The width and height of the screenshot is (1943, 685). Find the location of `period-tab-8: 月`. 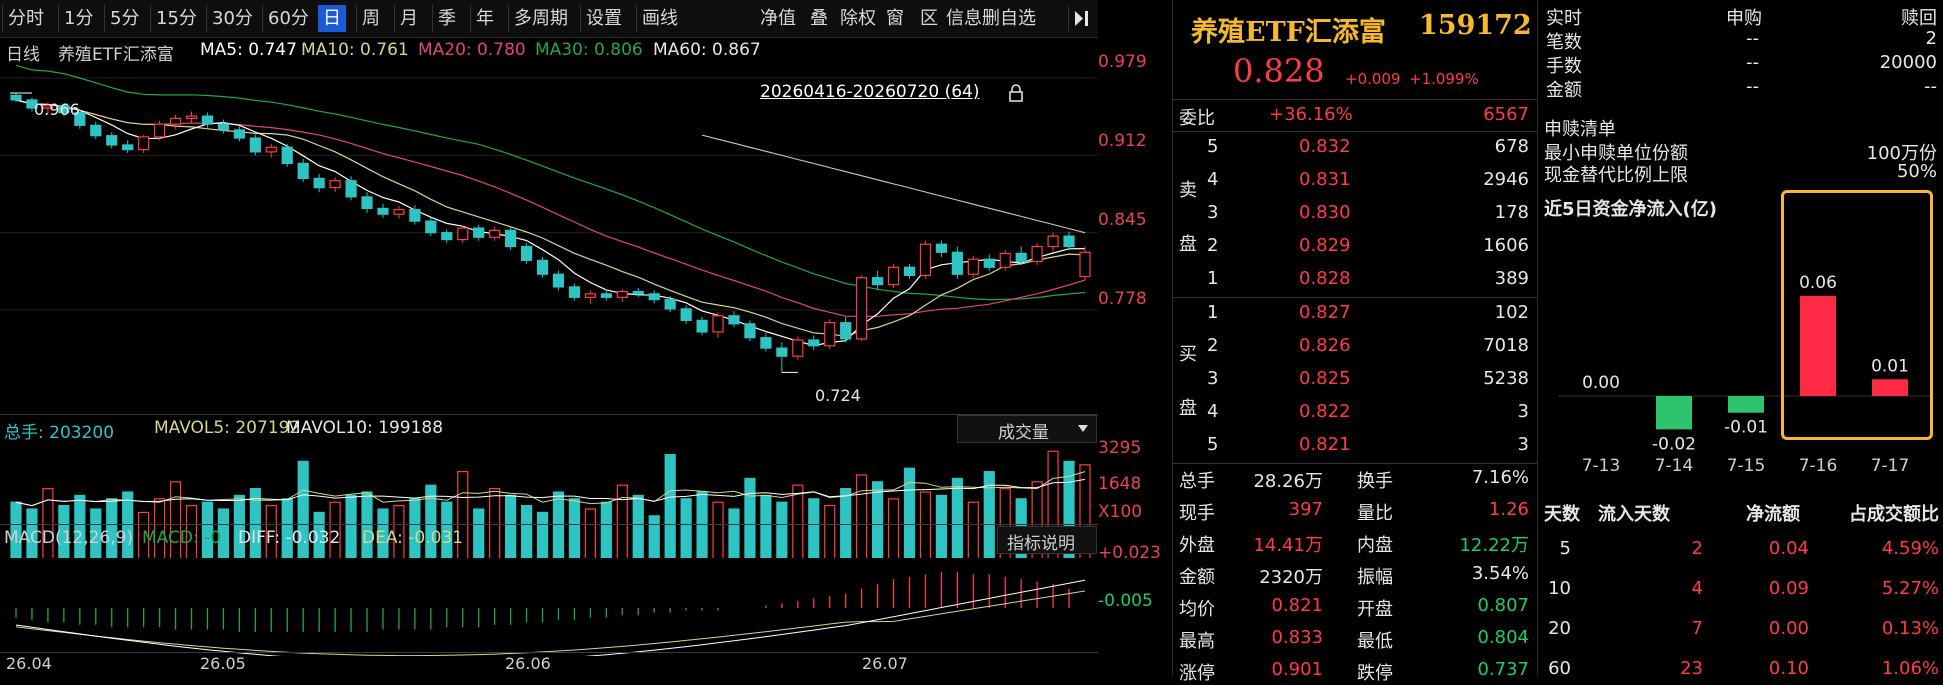

period-tab-8: 月 is located at coordinates (408, 18).